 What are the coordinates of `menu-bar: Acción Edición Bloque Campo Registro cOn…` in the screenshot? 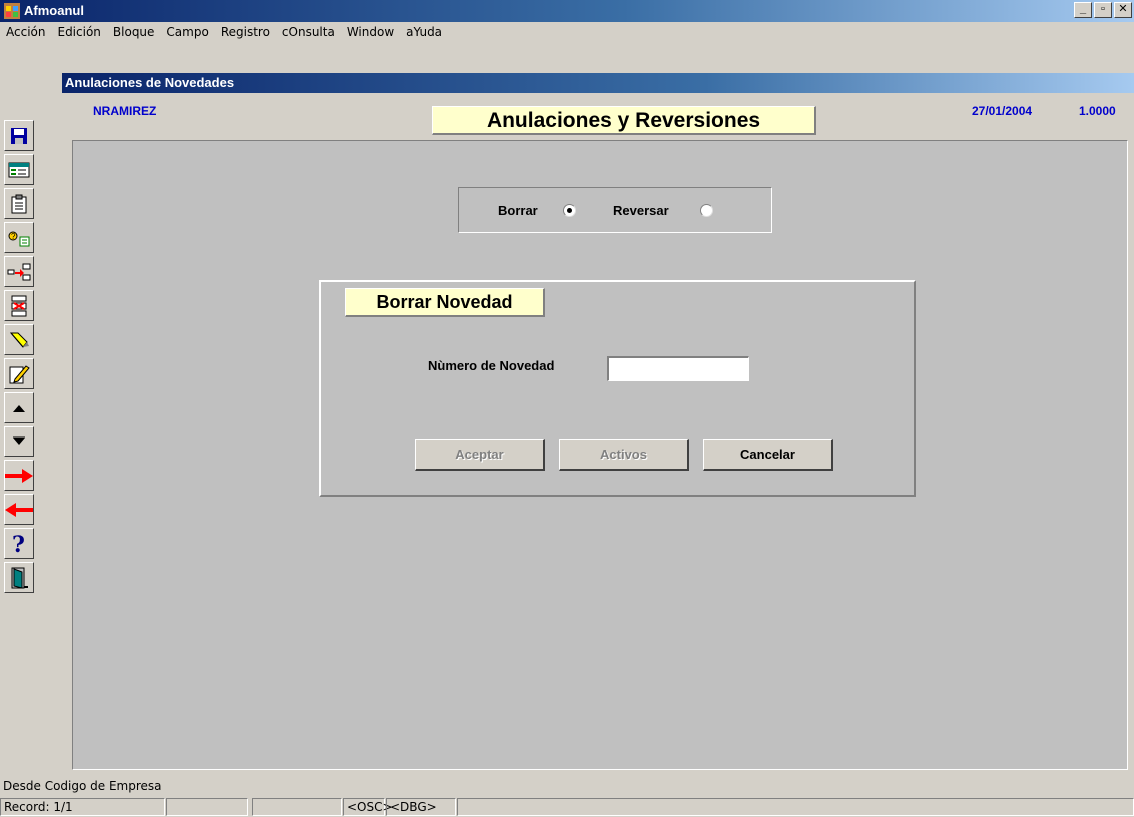 It's located at (567, 32).